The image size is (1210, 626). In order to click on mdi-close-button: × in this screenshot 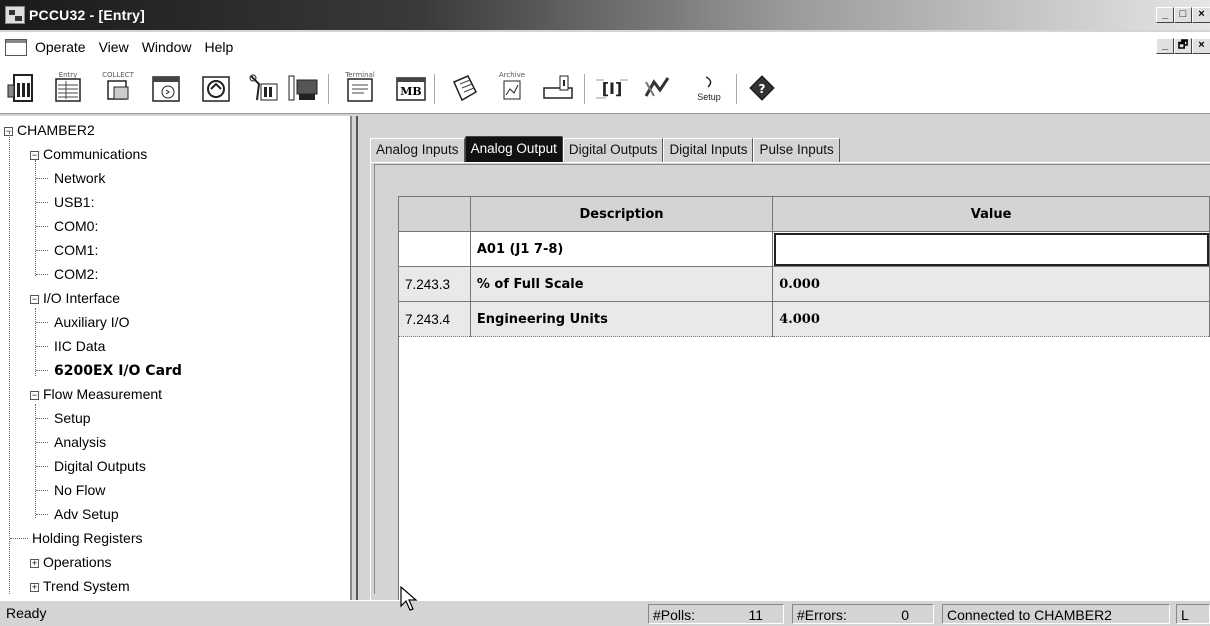, I will do `click(1201, 46)`.